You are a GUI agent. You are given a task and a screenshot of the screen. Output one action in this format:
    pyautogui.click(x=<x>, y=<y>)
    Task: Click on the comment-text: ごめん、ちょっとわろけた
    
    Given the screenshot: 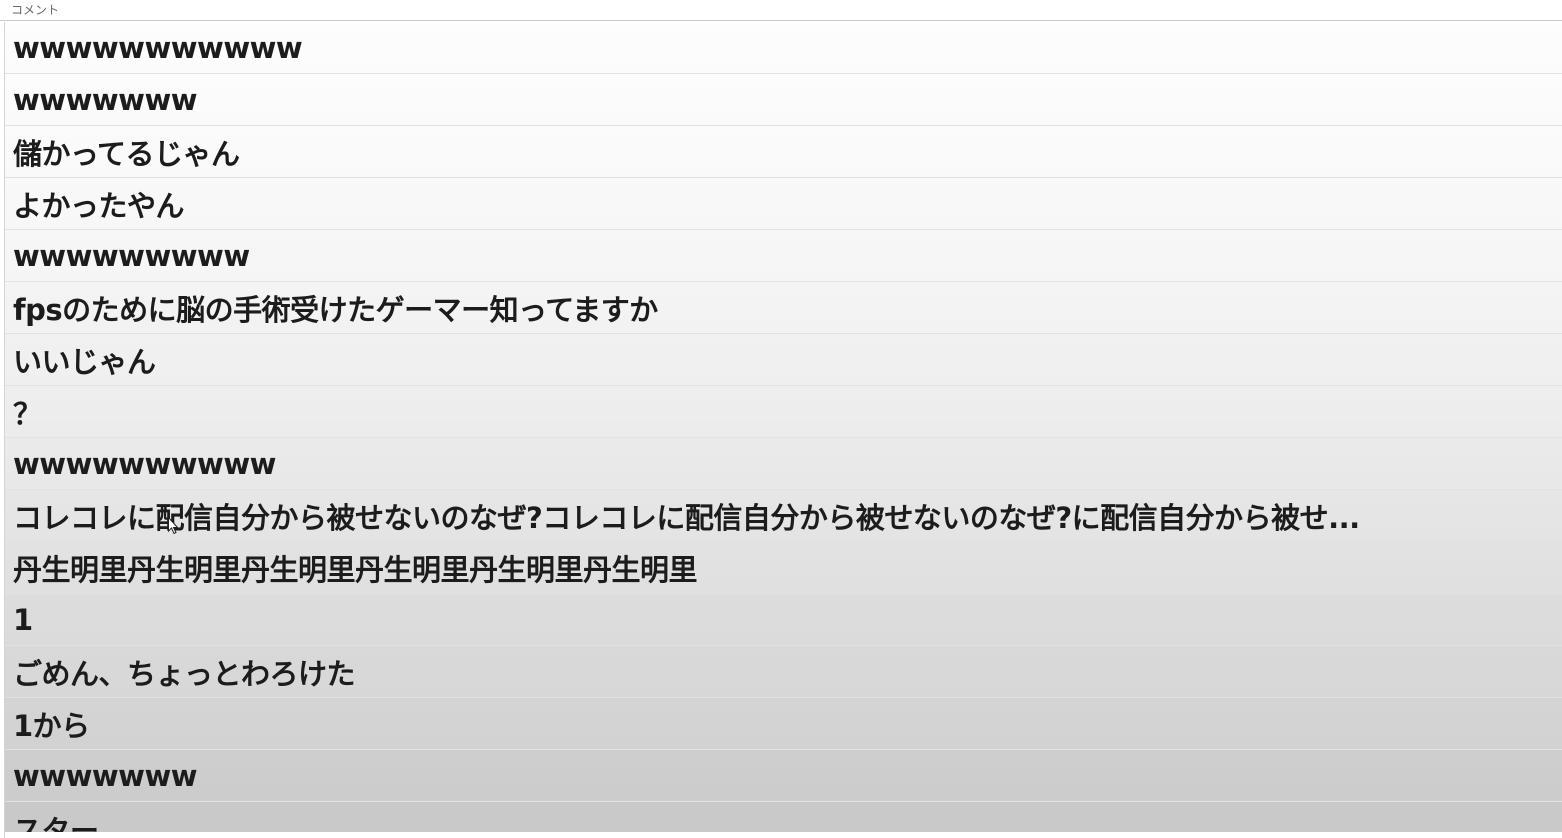 What is the action you would take?
    pyautogui.click(x=184, y=673)
    